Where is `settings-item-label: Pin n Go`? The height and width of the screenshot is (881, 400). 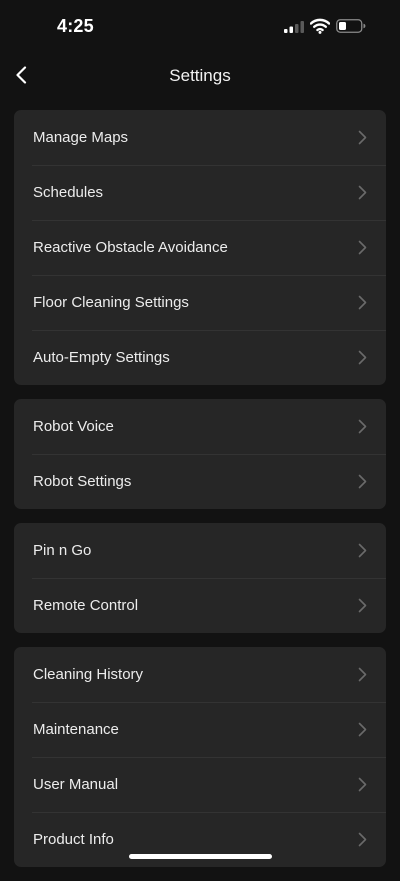 settings-item-label: Pin n Go is located at coordinates (62, 550).